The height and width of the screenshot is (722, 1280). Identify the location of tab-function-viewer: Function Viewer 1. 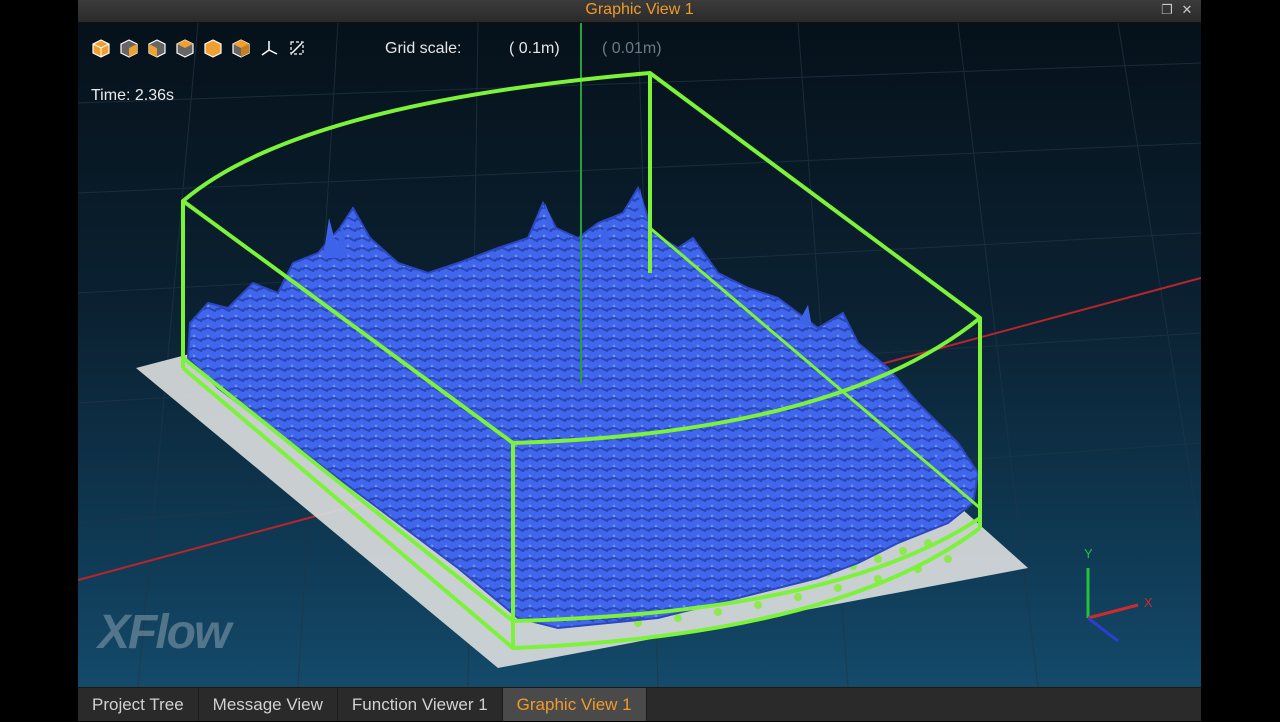
(420, 704).